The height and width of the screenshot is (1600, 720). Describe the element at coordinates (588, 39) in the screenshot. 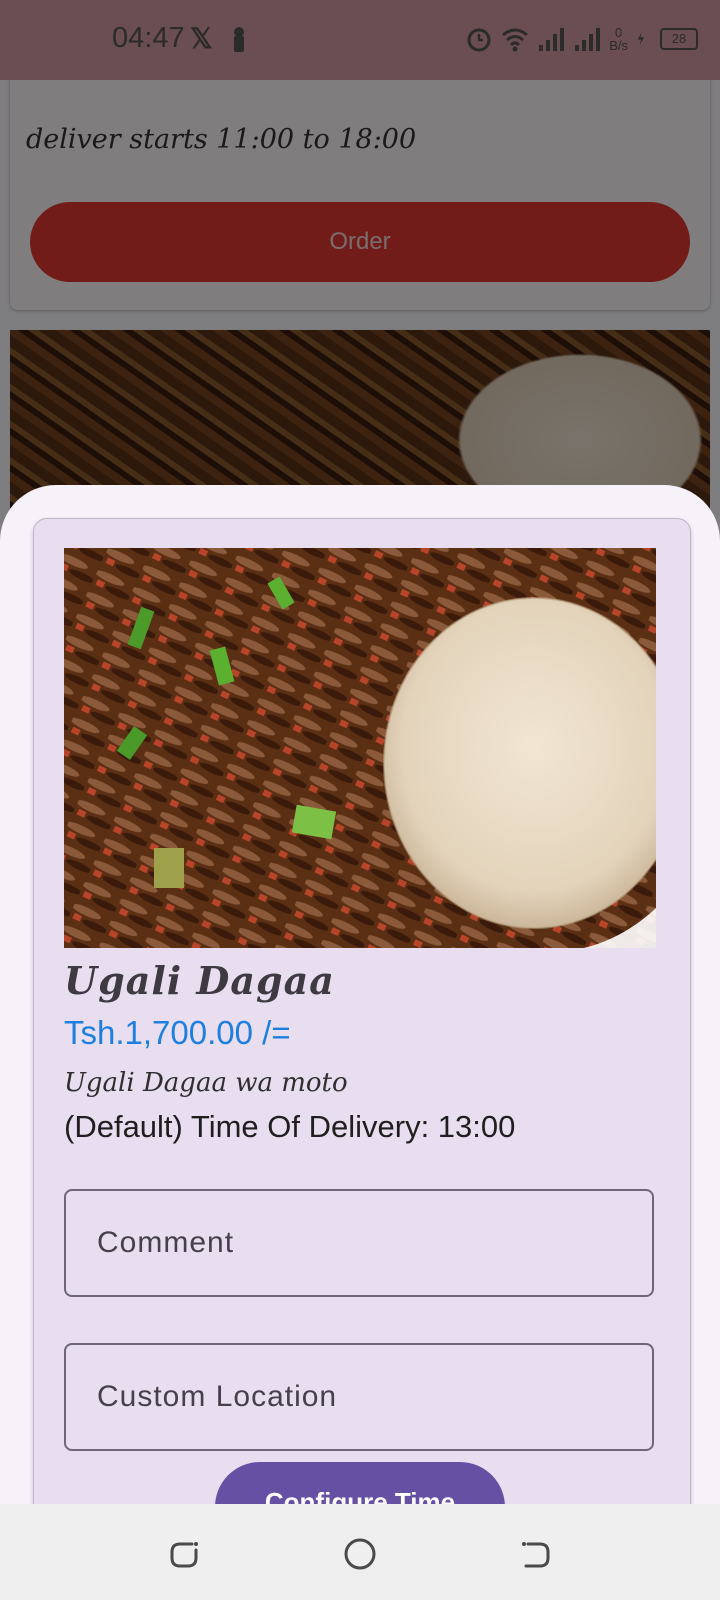

I see `signal-2-icon` at that location.